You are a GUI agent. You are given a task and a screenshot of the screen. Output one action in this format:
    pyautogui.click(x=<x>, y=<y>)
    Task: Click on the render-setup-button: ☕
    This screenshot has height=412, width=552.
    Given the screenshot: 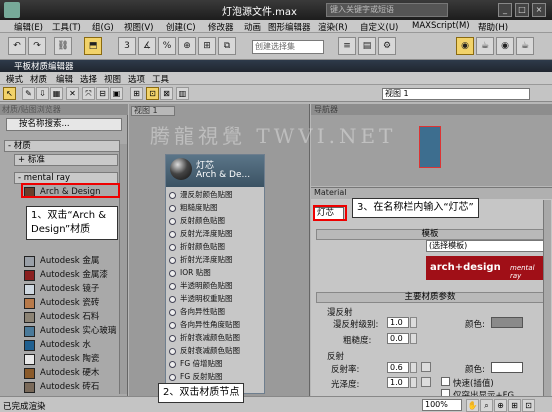 What is the action you would take?
    pyautogui.click(x=485, y=46)
    